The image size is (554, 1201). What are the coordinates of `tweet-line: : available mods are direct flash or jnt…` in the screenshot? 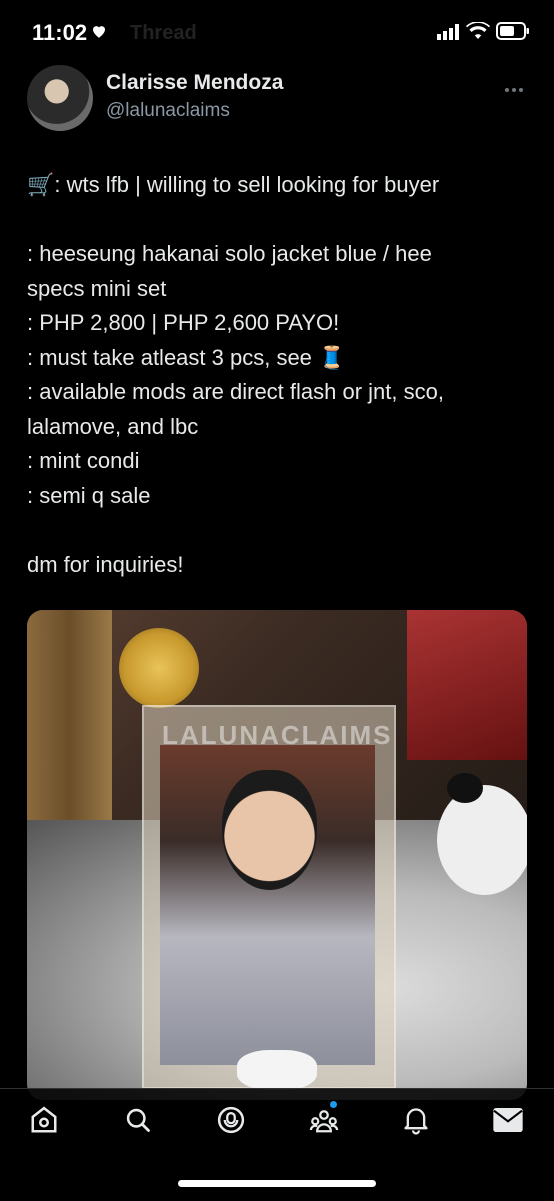 It's located at (235, 391).